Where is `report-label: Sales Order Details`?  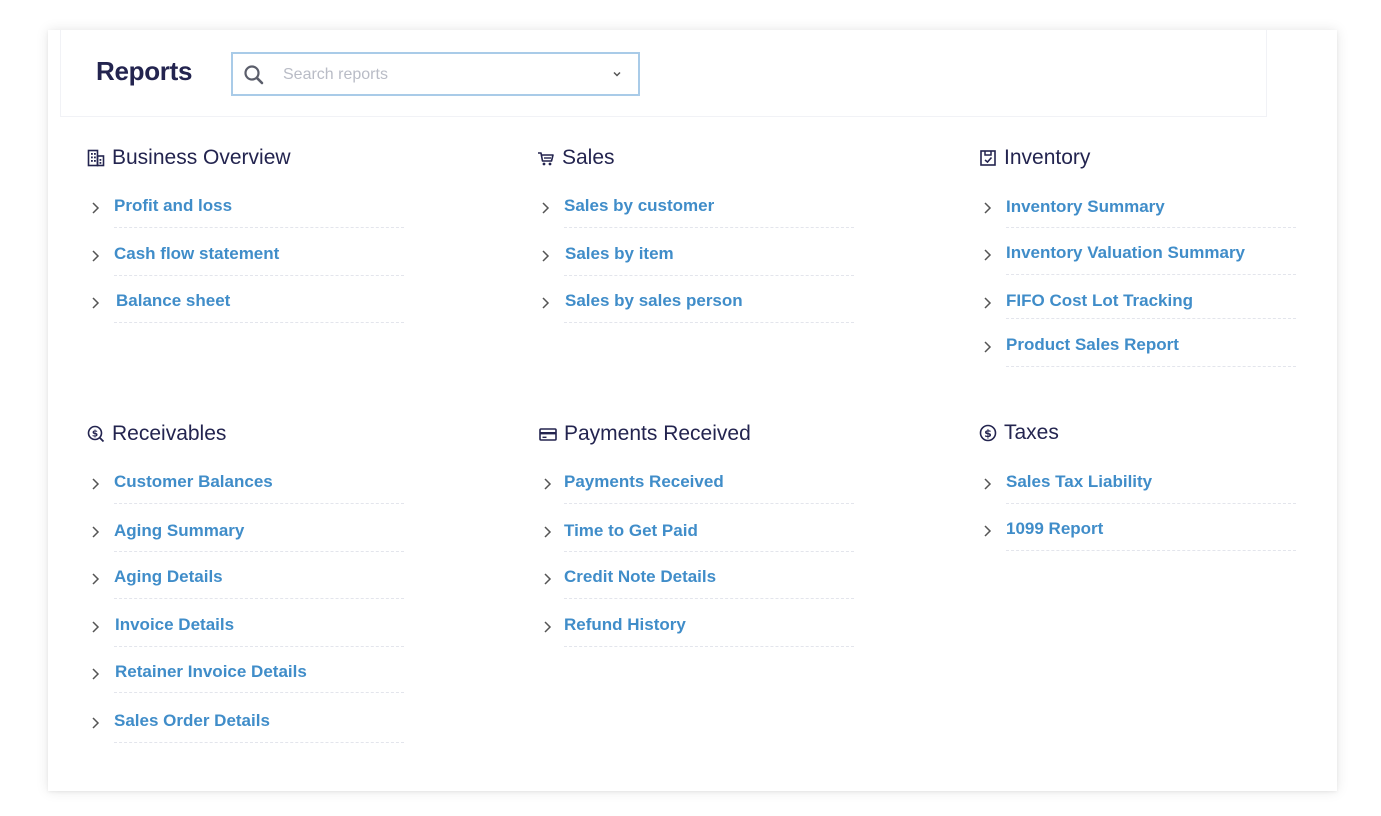 report-label: Sales Order Details is located at coordinates (192, 721).